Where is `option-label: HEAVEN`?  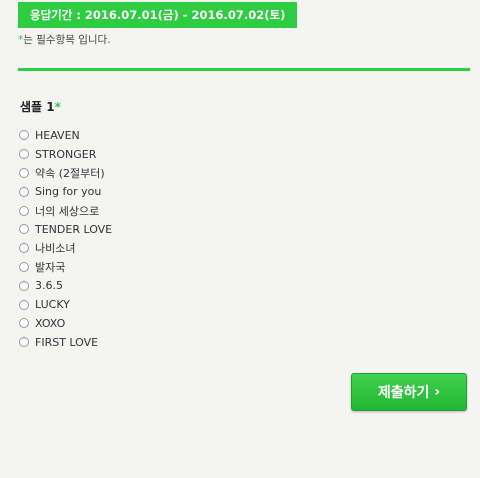 option-label: HEAVEN is located at coordinates (57, 135).